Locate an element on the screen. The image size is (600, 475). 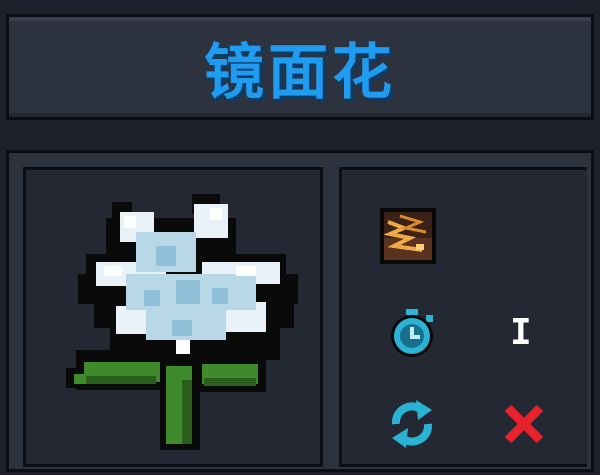
item-title: 镜面花 is located at coordinates (300, 72).